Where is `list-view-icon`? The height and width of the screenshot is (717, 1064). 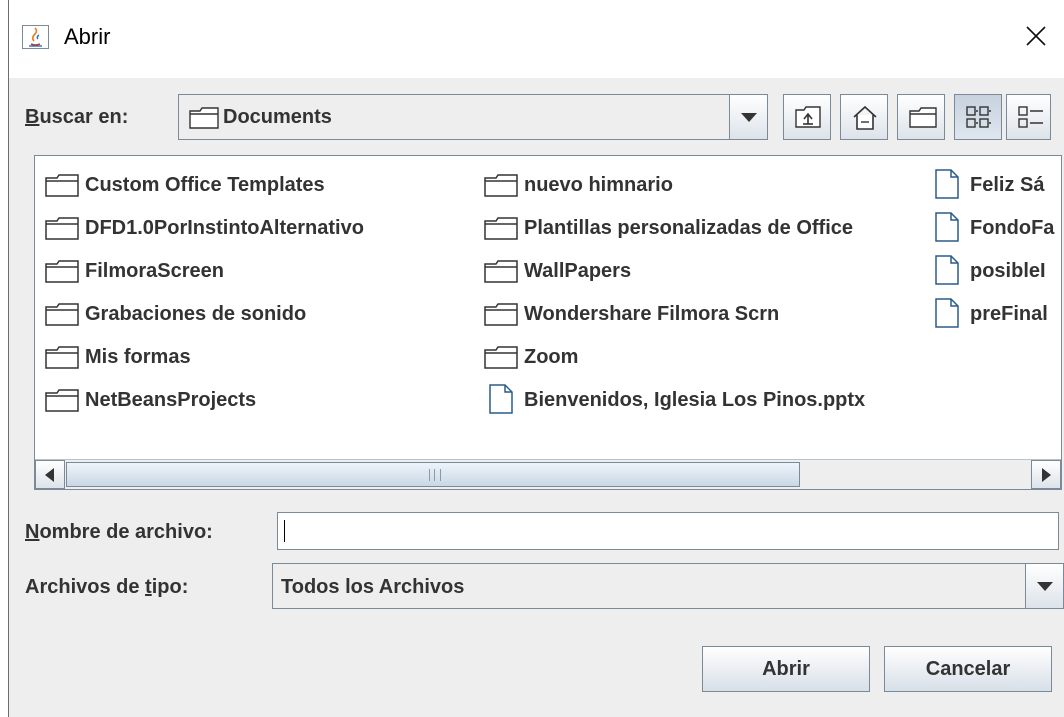
list-view-icon is located at coordinates (978, 117).